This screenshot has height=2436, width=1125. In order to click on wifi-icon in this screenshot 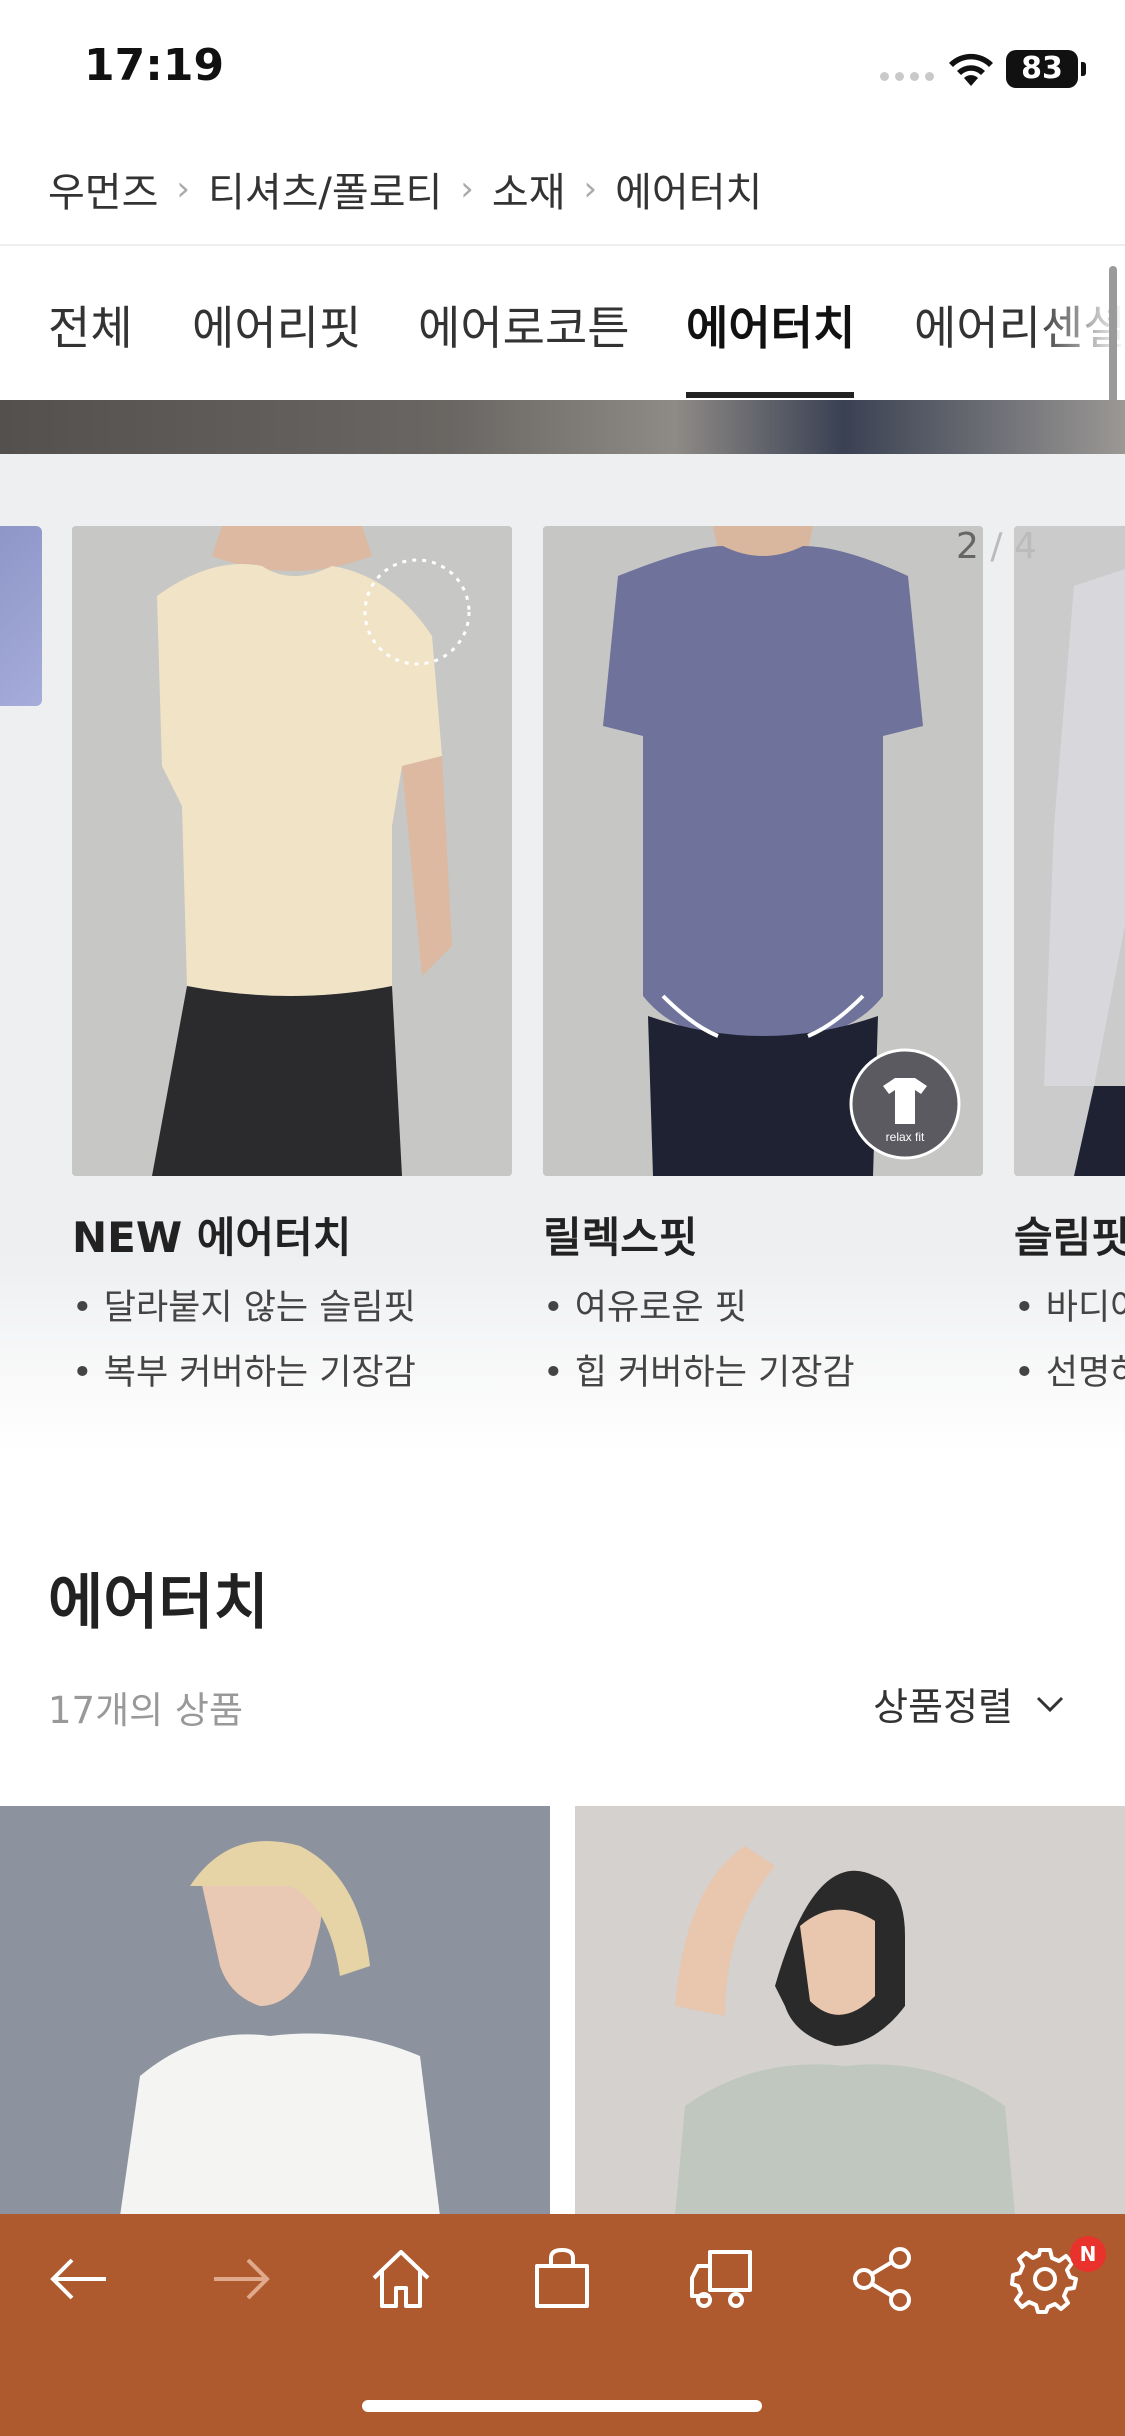, I will do `click(971, 69)`.